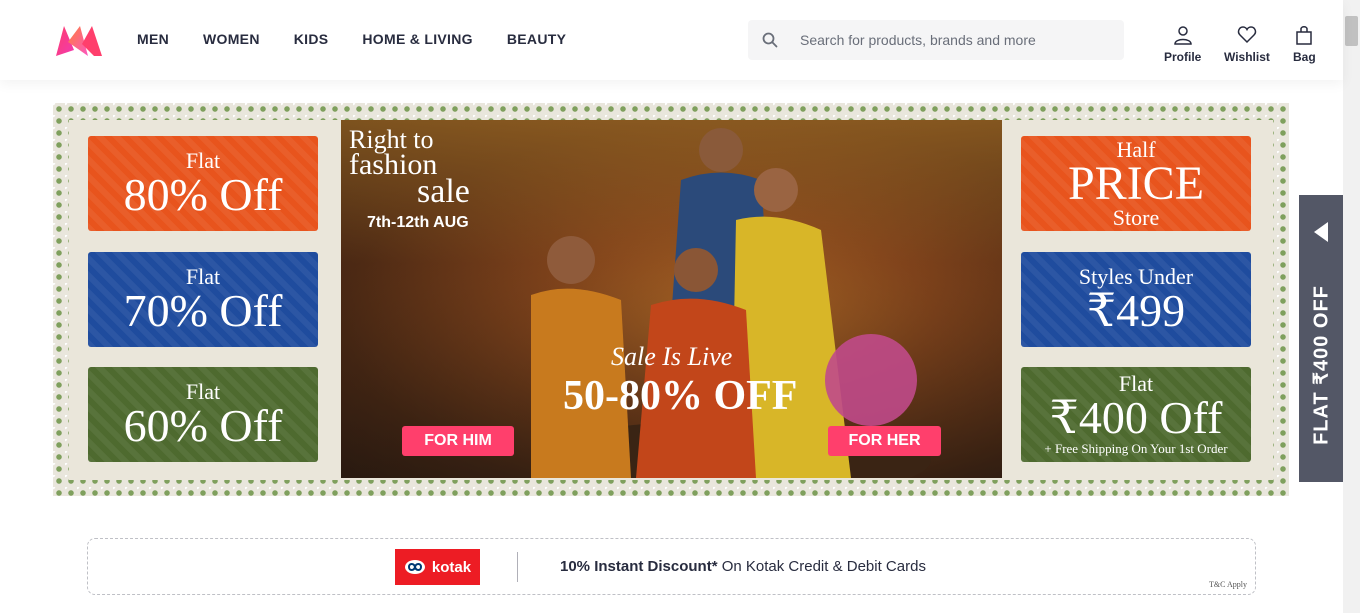 The width and height of the screenshot is (1360, 613). I want to click on divider, so click(517, 567).